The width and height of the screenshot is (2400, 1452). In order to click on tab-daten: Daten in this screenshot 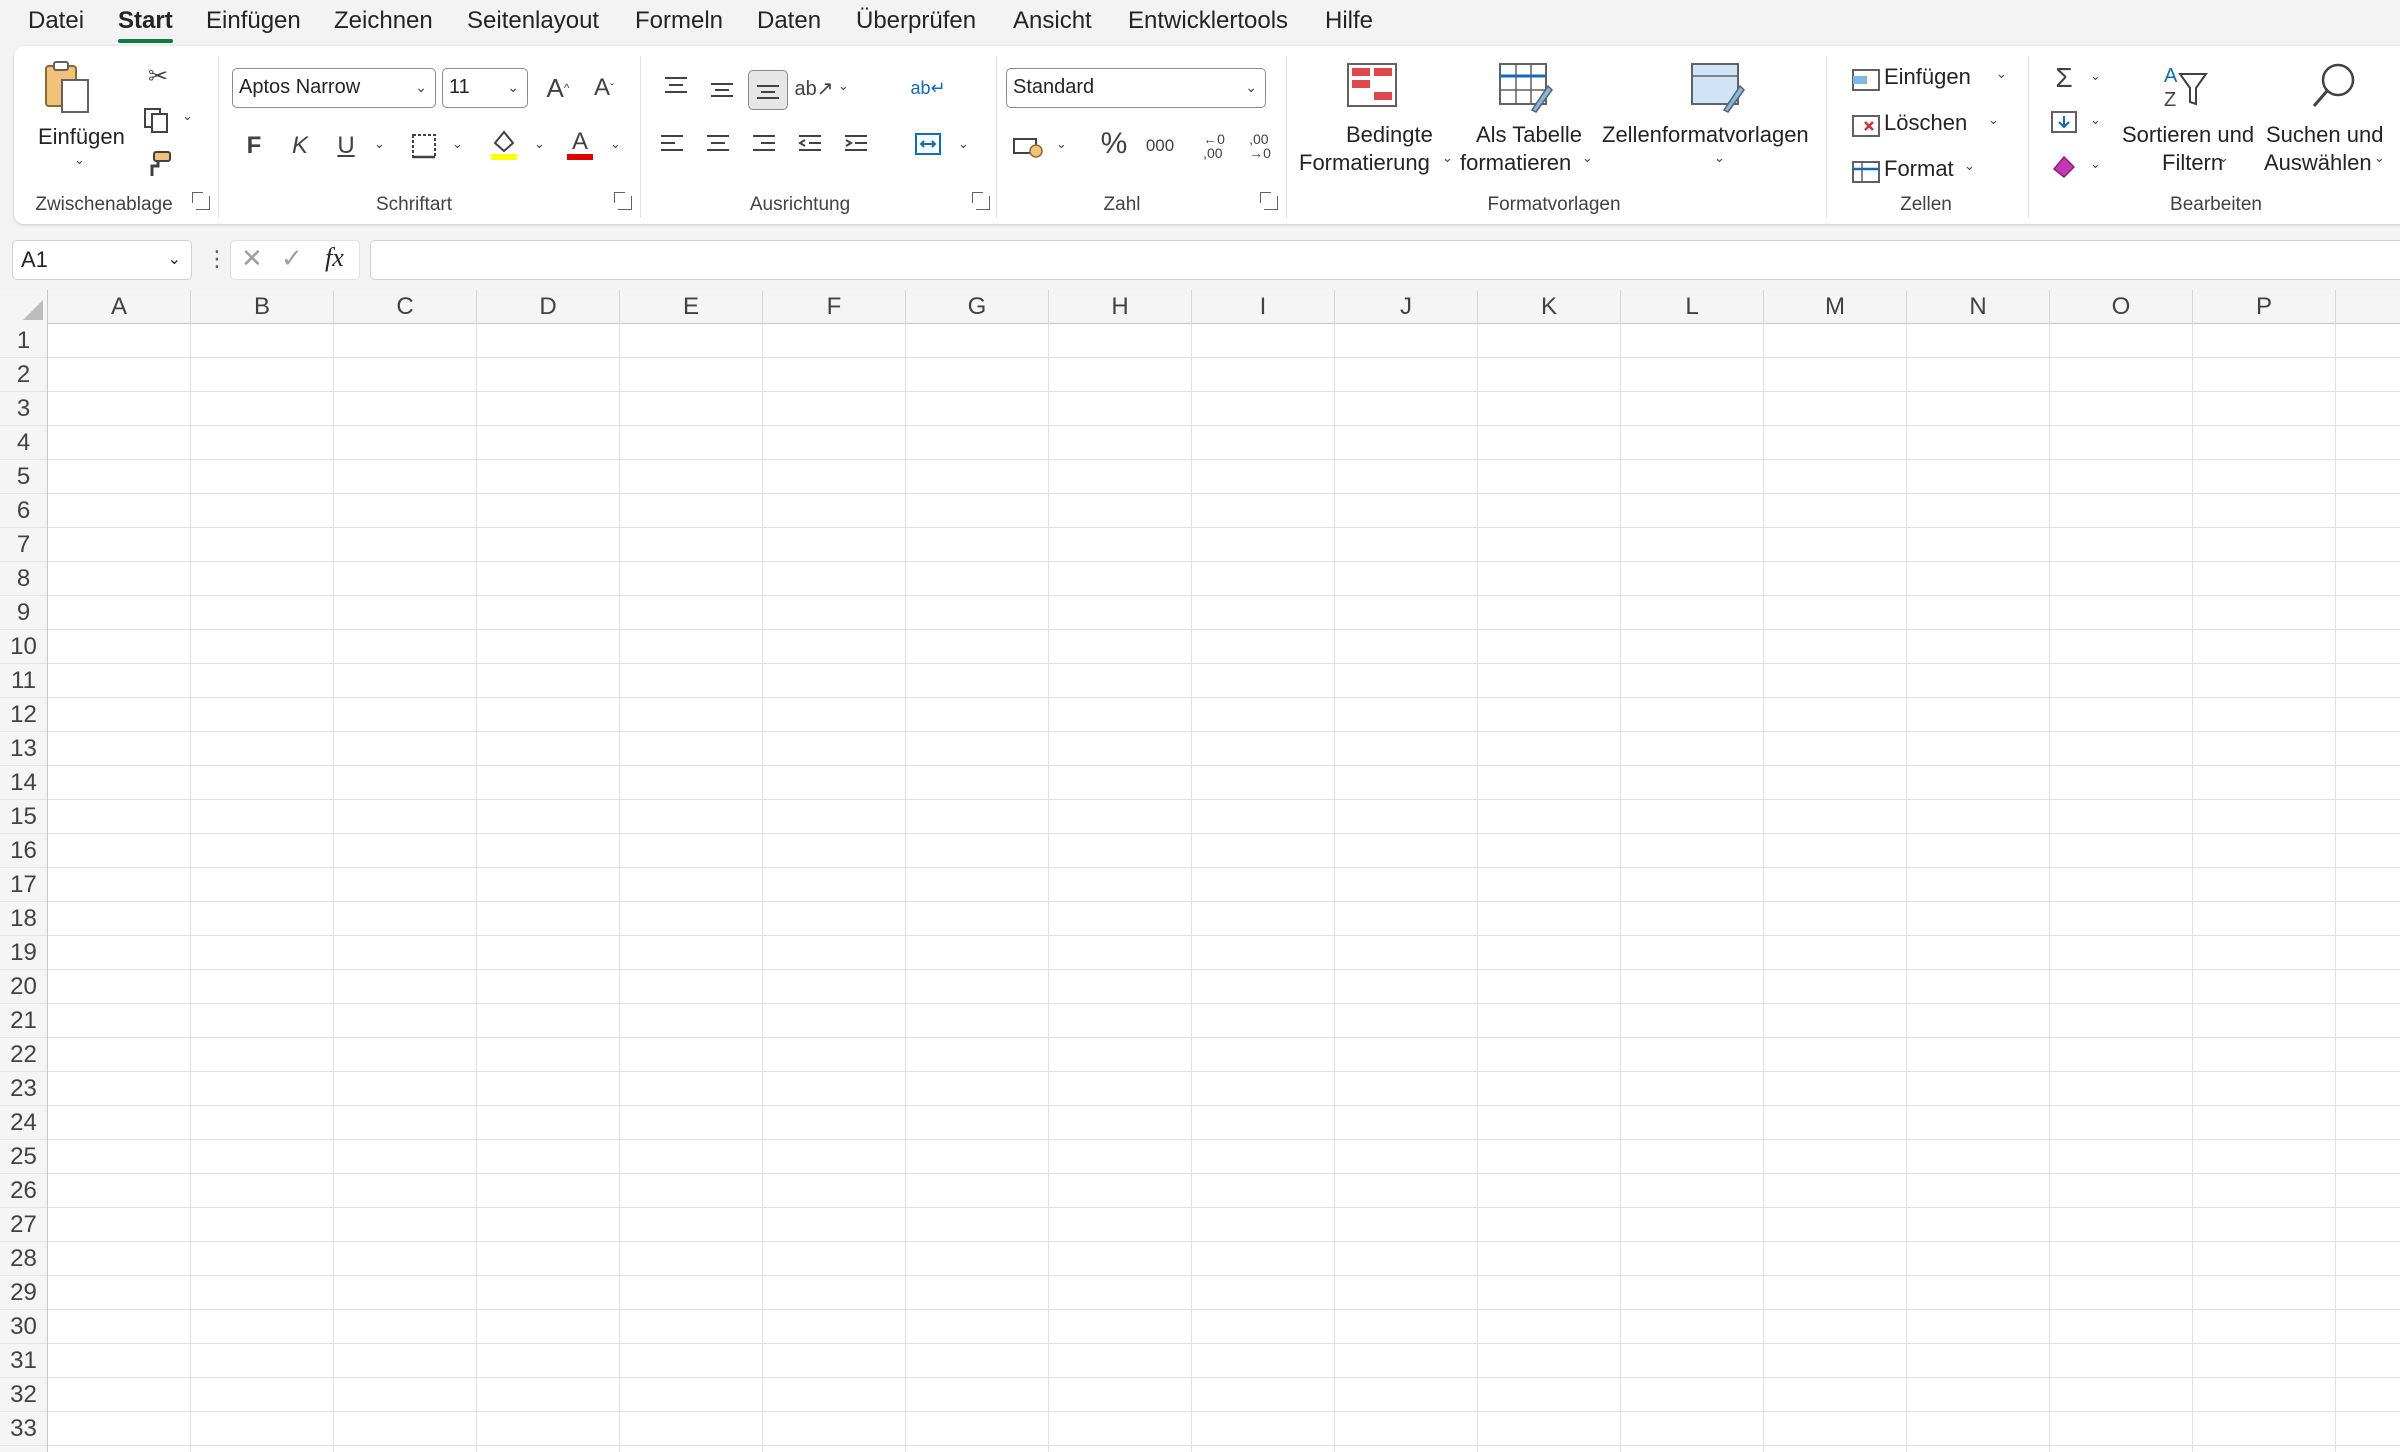, I will do `click(789, 21)`.